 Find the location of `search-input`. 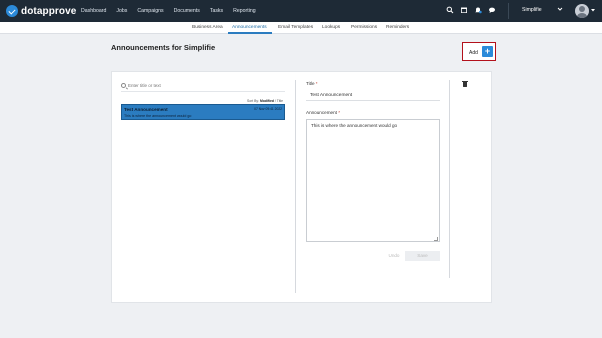

search-input is located at coordinates (203, 85).